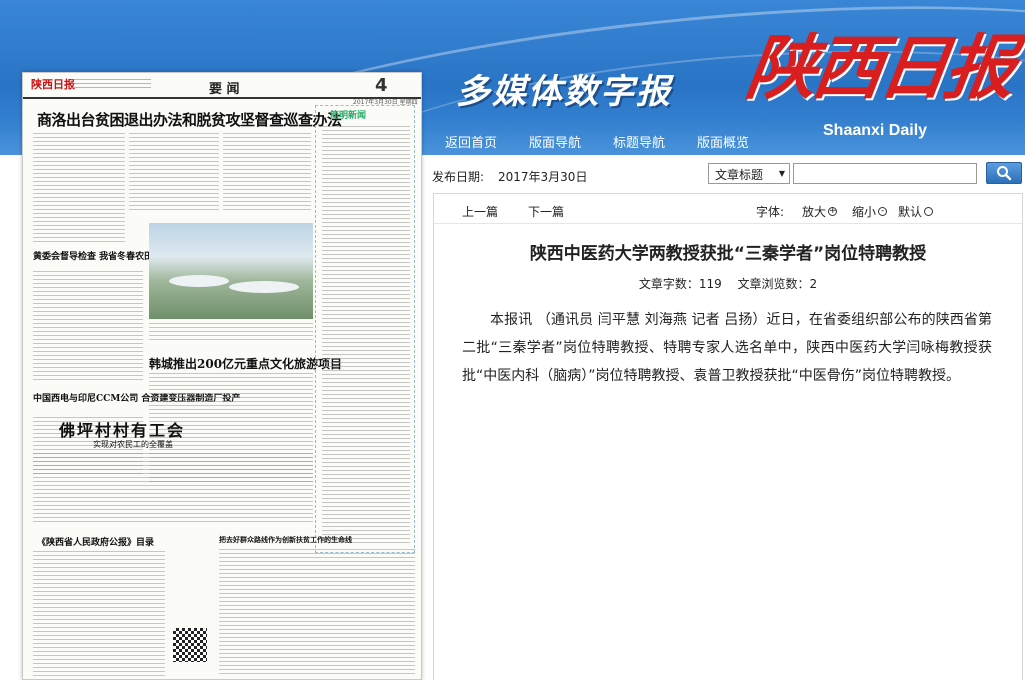  What do you see at coordinates (655, 141) in the screenshot?
I see `nav-title-navigation: 标题导航` at bounding box center [655, 141].